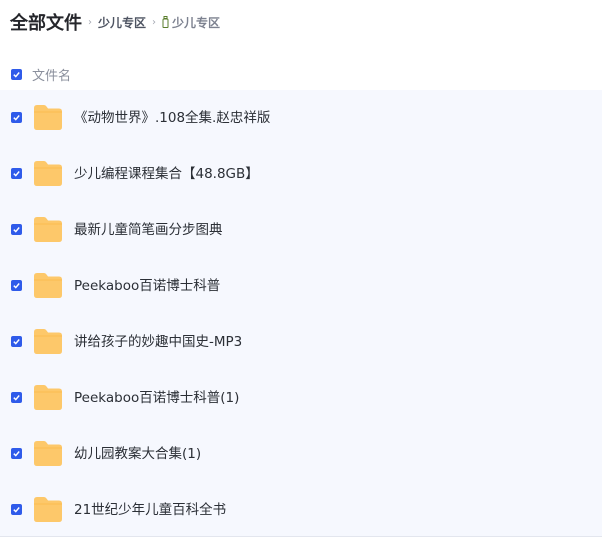 Image resolution: width=602 pixels, height=556 pixels. Describe the element at coordinates (147, 286) in the screenshot. I see `file-name: Peekaboo百诺博士科普` at that location.